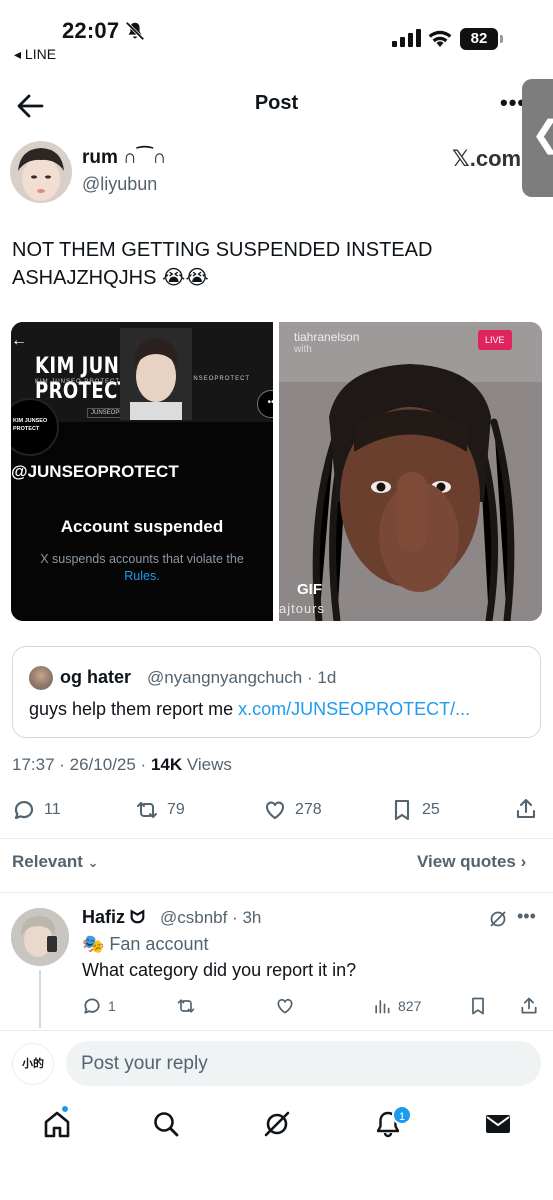  Describe the element at coordinates (55, 862) in the screenshot. I see `relevant-sort-dropdown: Relevant ⌄` at that location.